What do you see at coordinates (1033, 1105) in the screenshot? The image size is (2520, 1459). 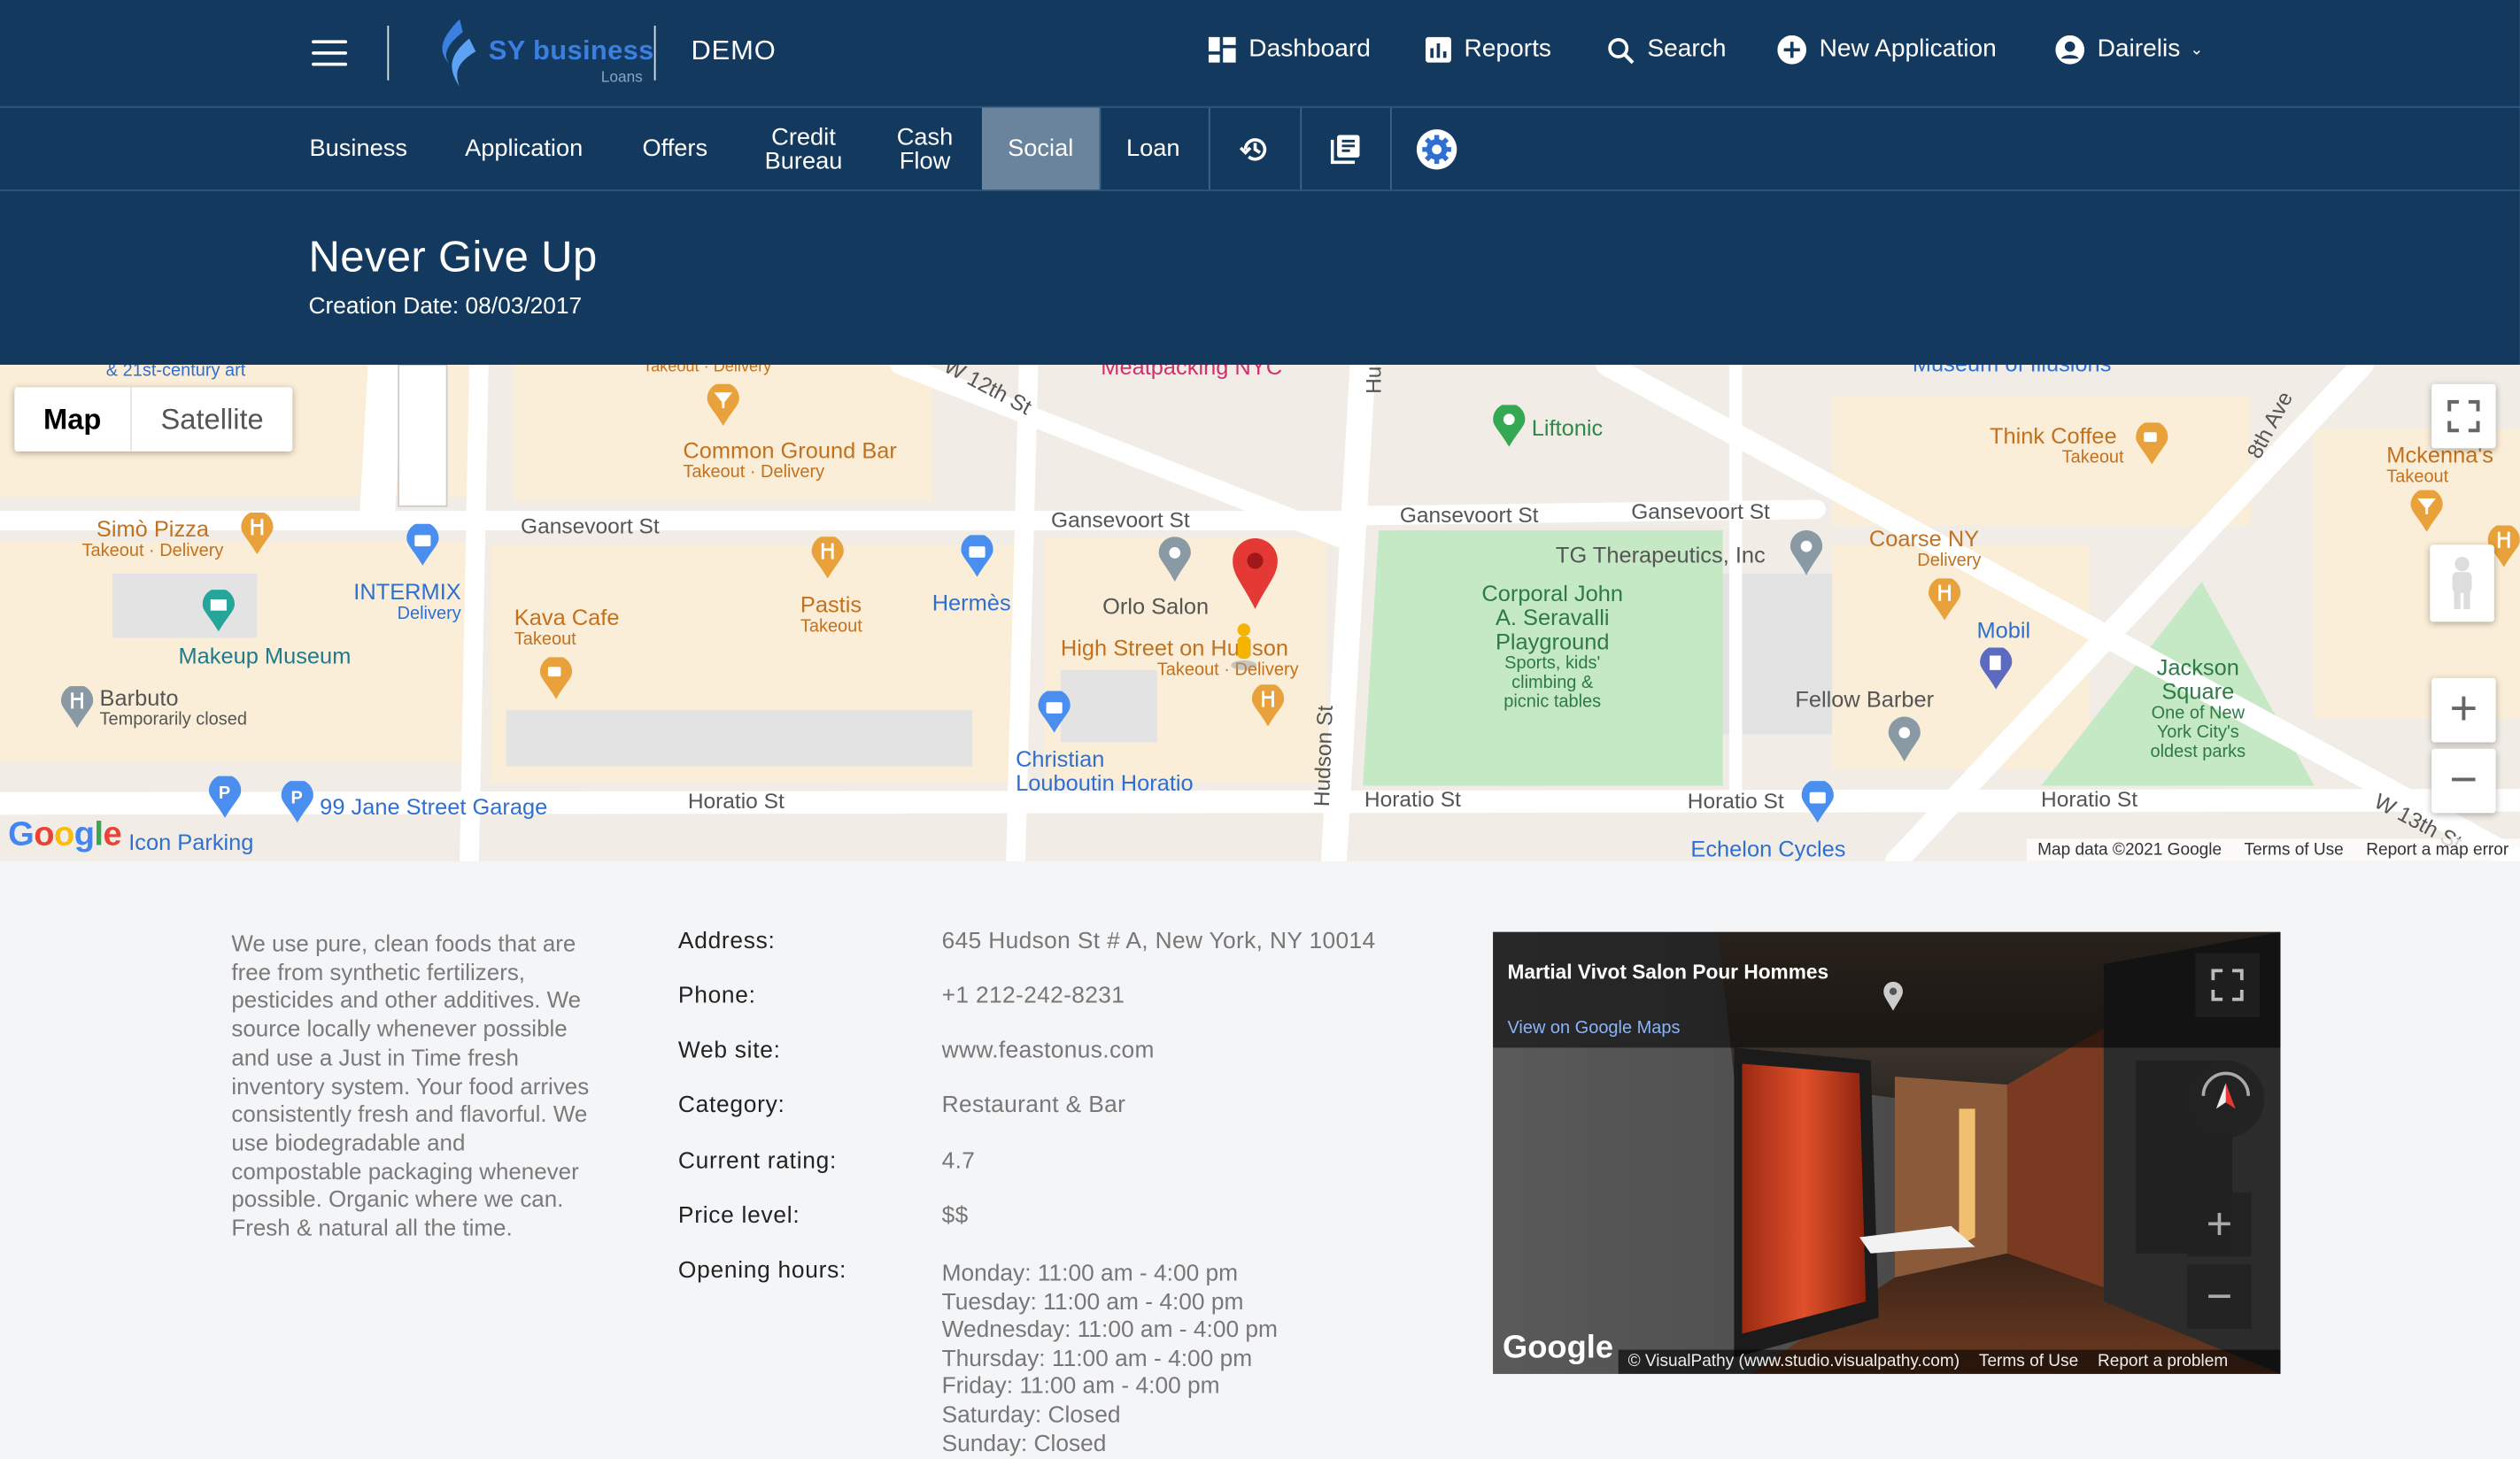 I see `info-value: Restaurant & Bar` at bounding box center [1033, 1105].